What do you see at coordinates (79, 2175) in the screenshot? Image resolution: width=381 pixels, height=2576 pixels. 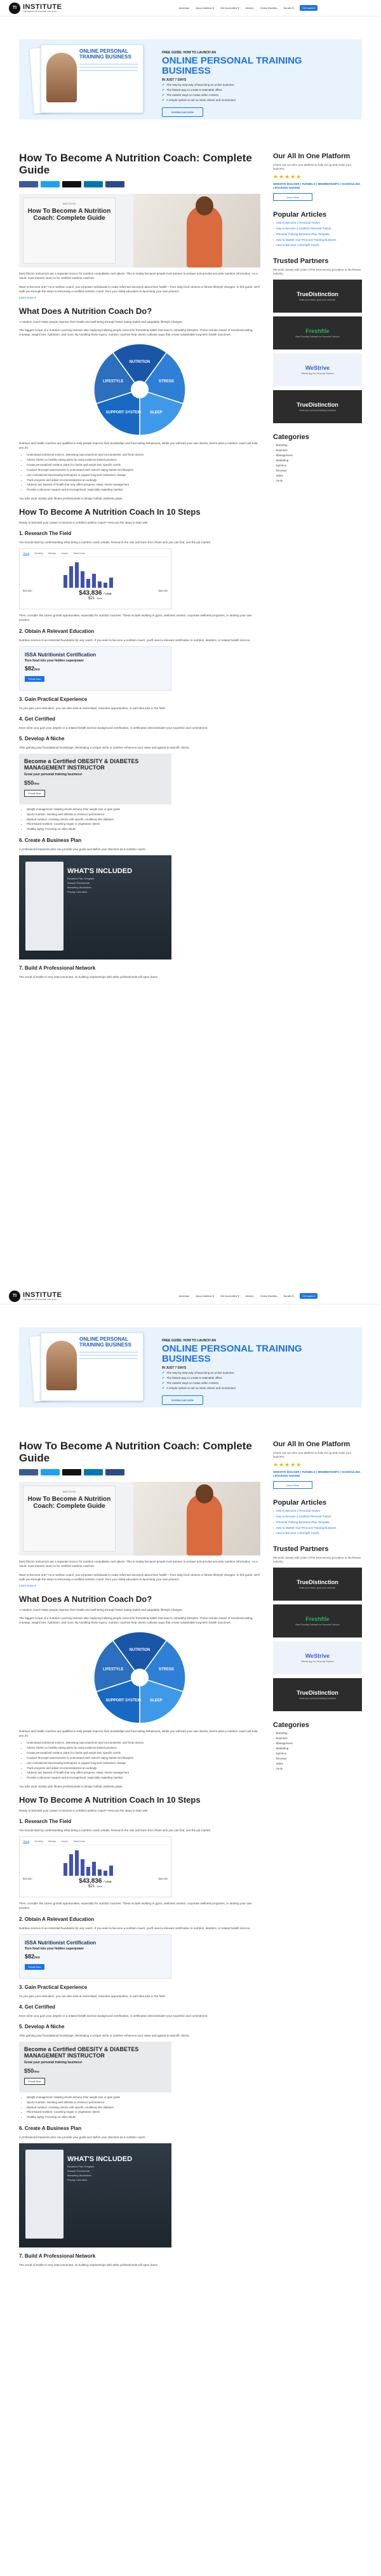 I see `included-item: Marketing Worksheet` at bounding box center [79, 2175].